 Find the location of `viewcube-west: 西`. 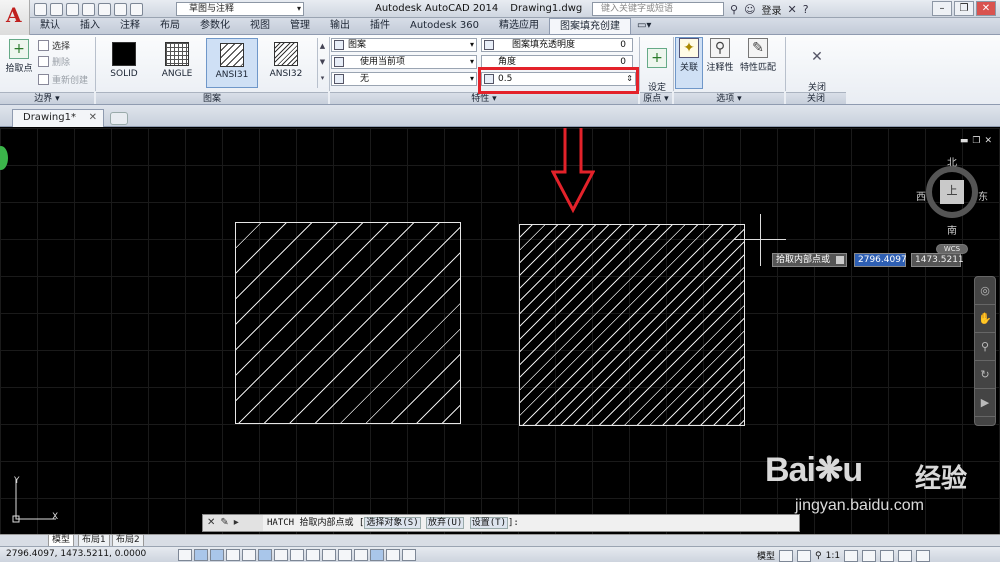

viewcube-west: 西 is located at coordinates (921, 195).